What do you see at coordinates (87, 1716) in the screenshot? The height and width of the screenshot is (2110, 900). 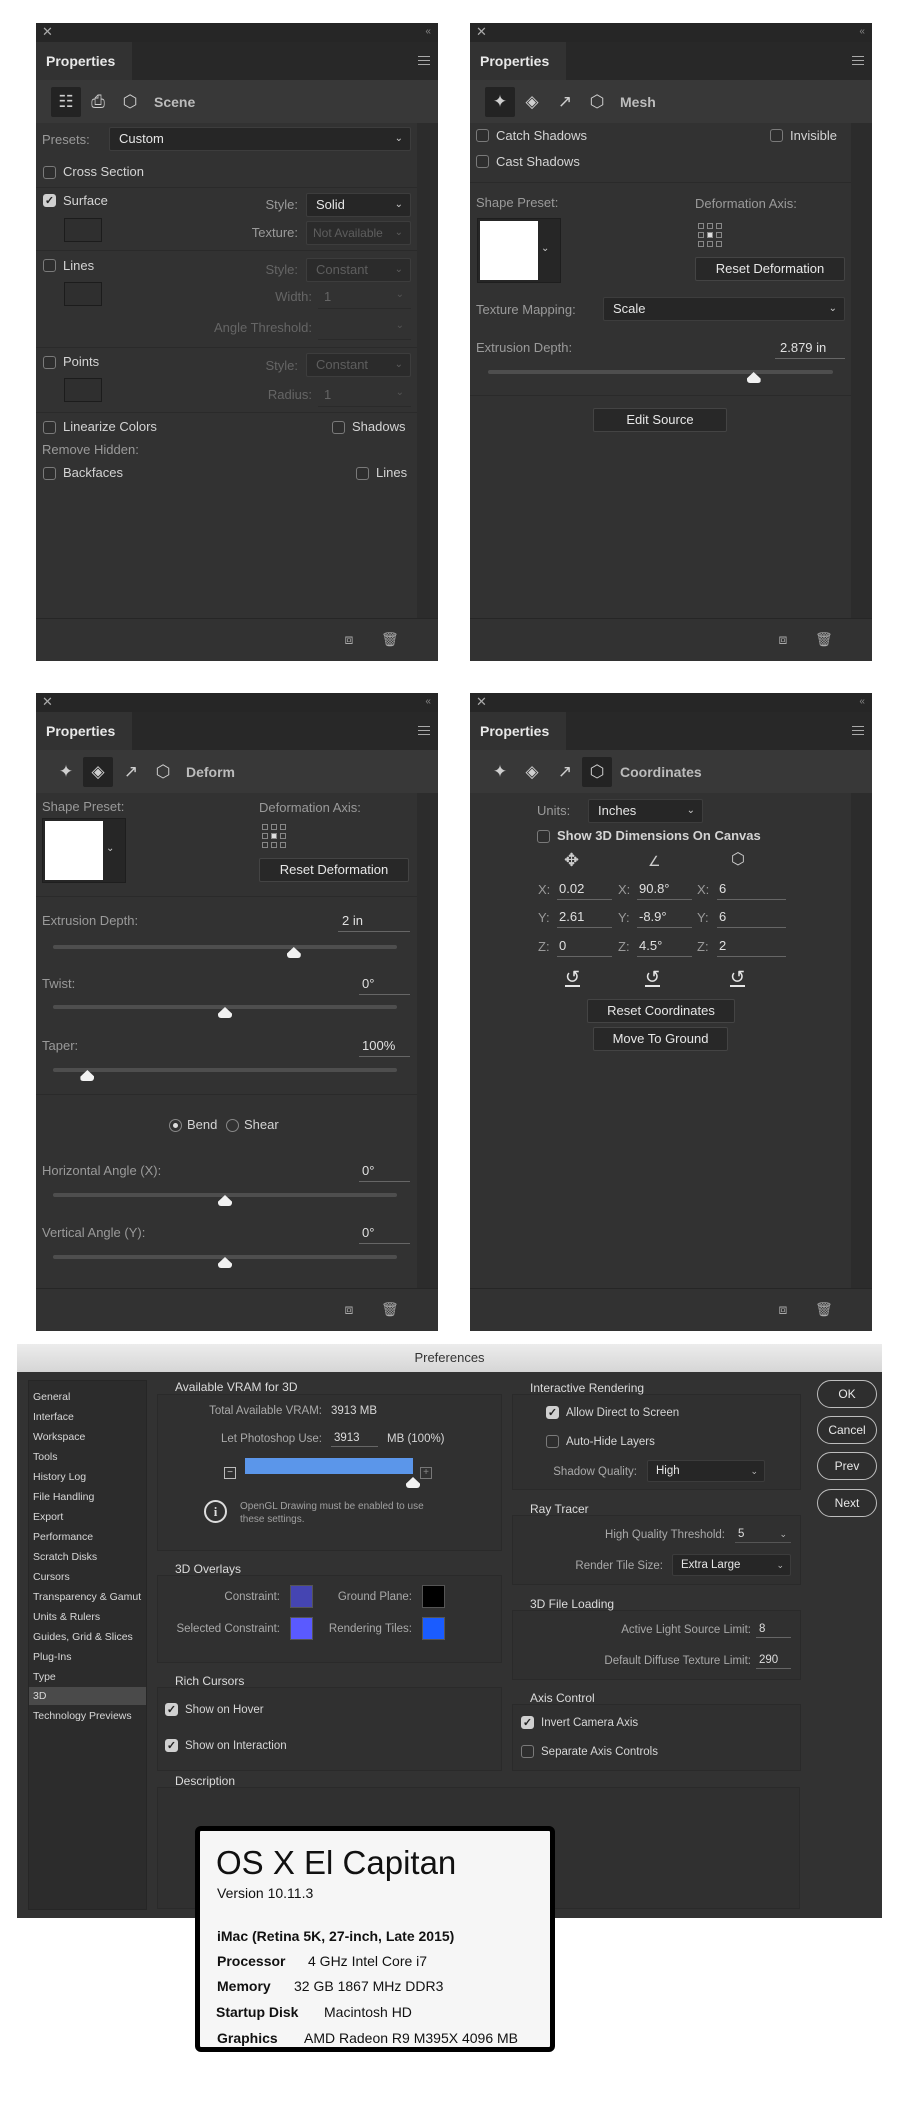 I see `sidebar-item-technology-previews: Technology Previews` at bounding box center [87, 1716].